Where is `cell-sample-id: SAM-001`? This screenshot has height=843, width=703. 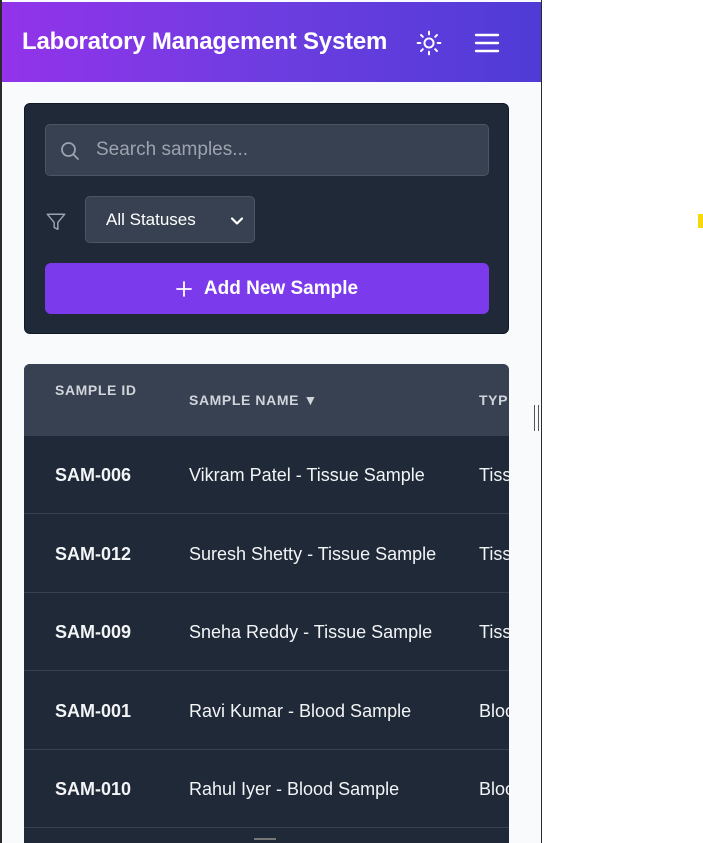
cell-sample-id: SAM-001 is located at coordinates (93, 711).